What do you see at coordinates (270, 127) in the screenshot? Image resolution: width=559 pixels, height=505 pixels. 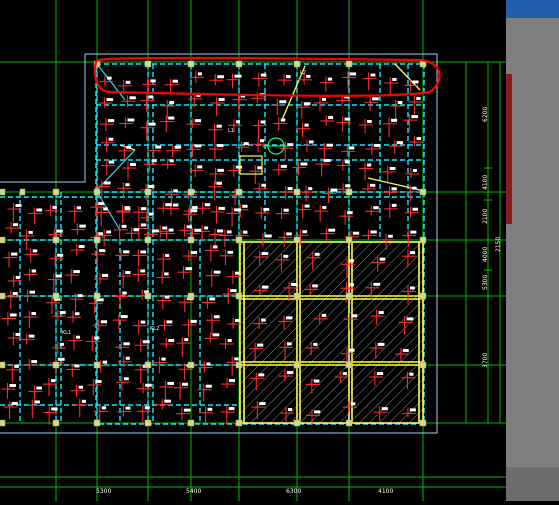 I see `yellow-diagonals` at bounding box center [270, 127].